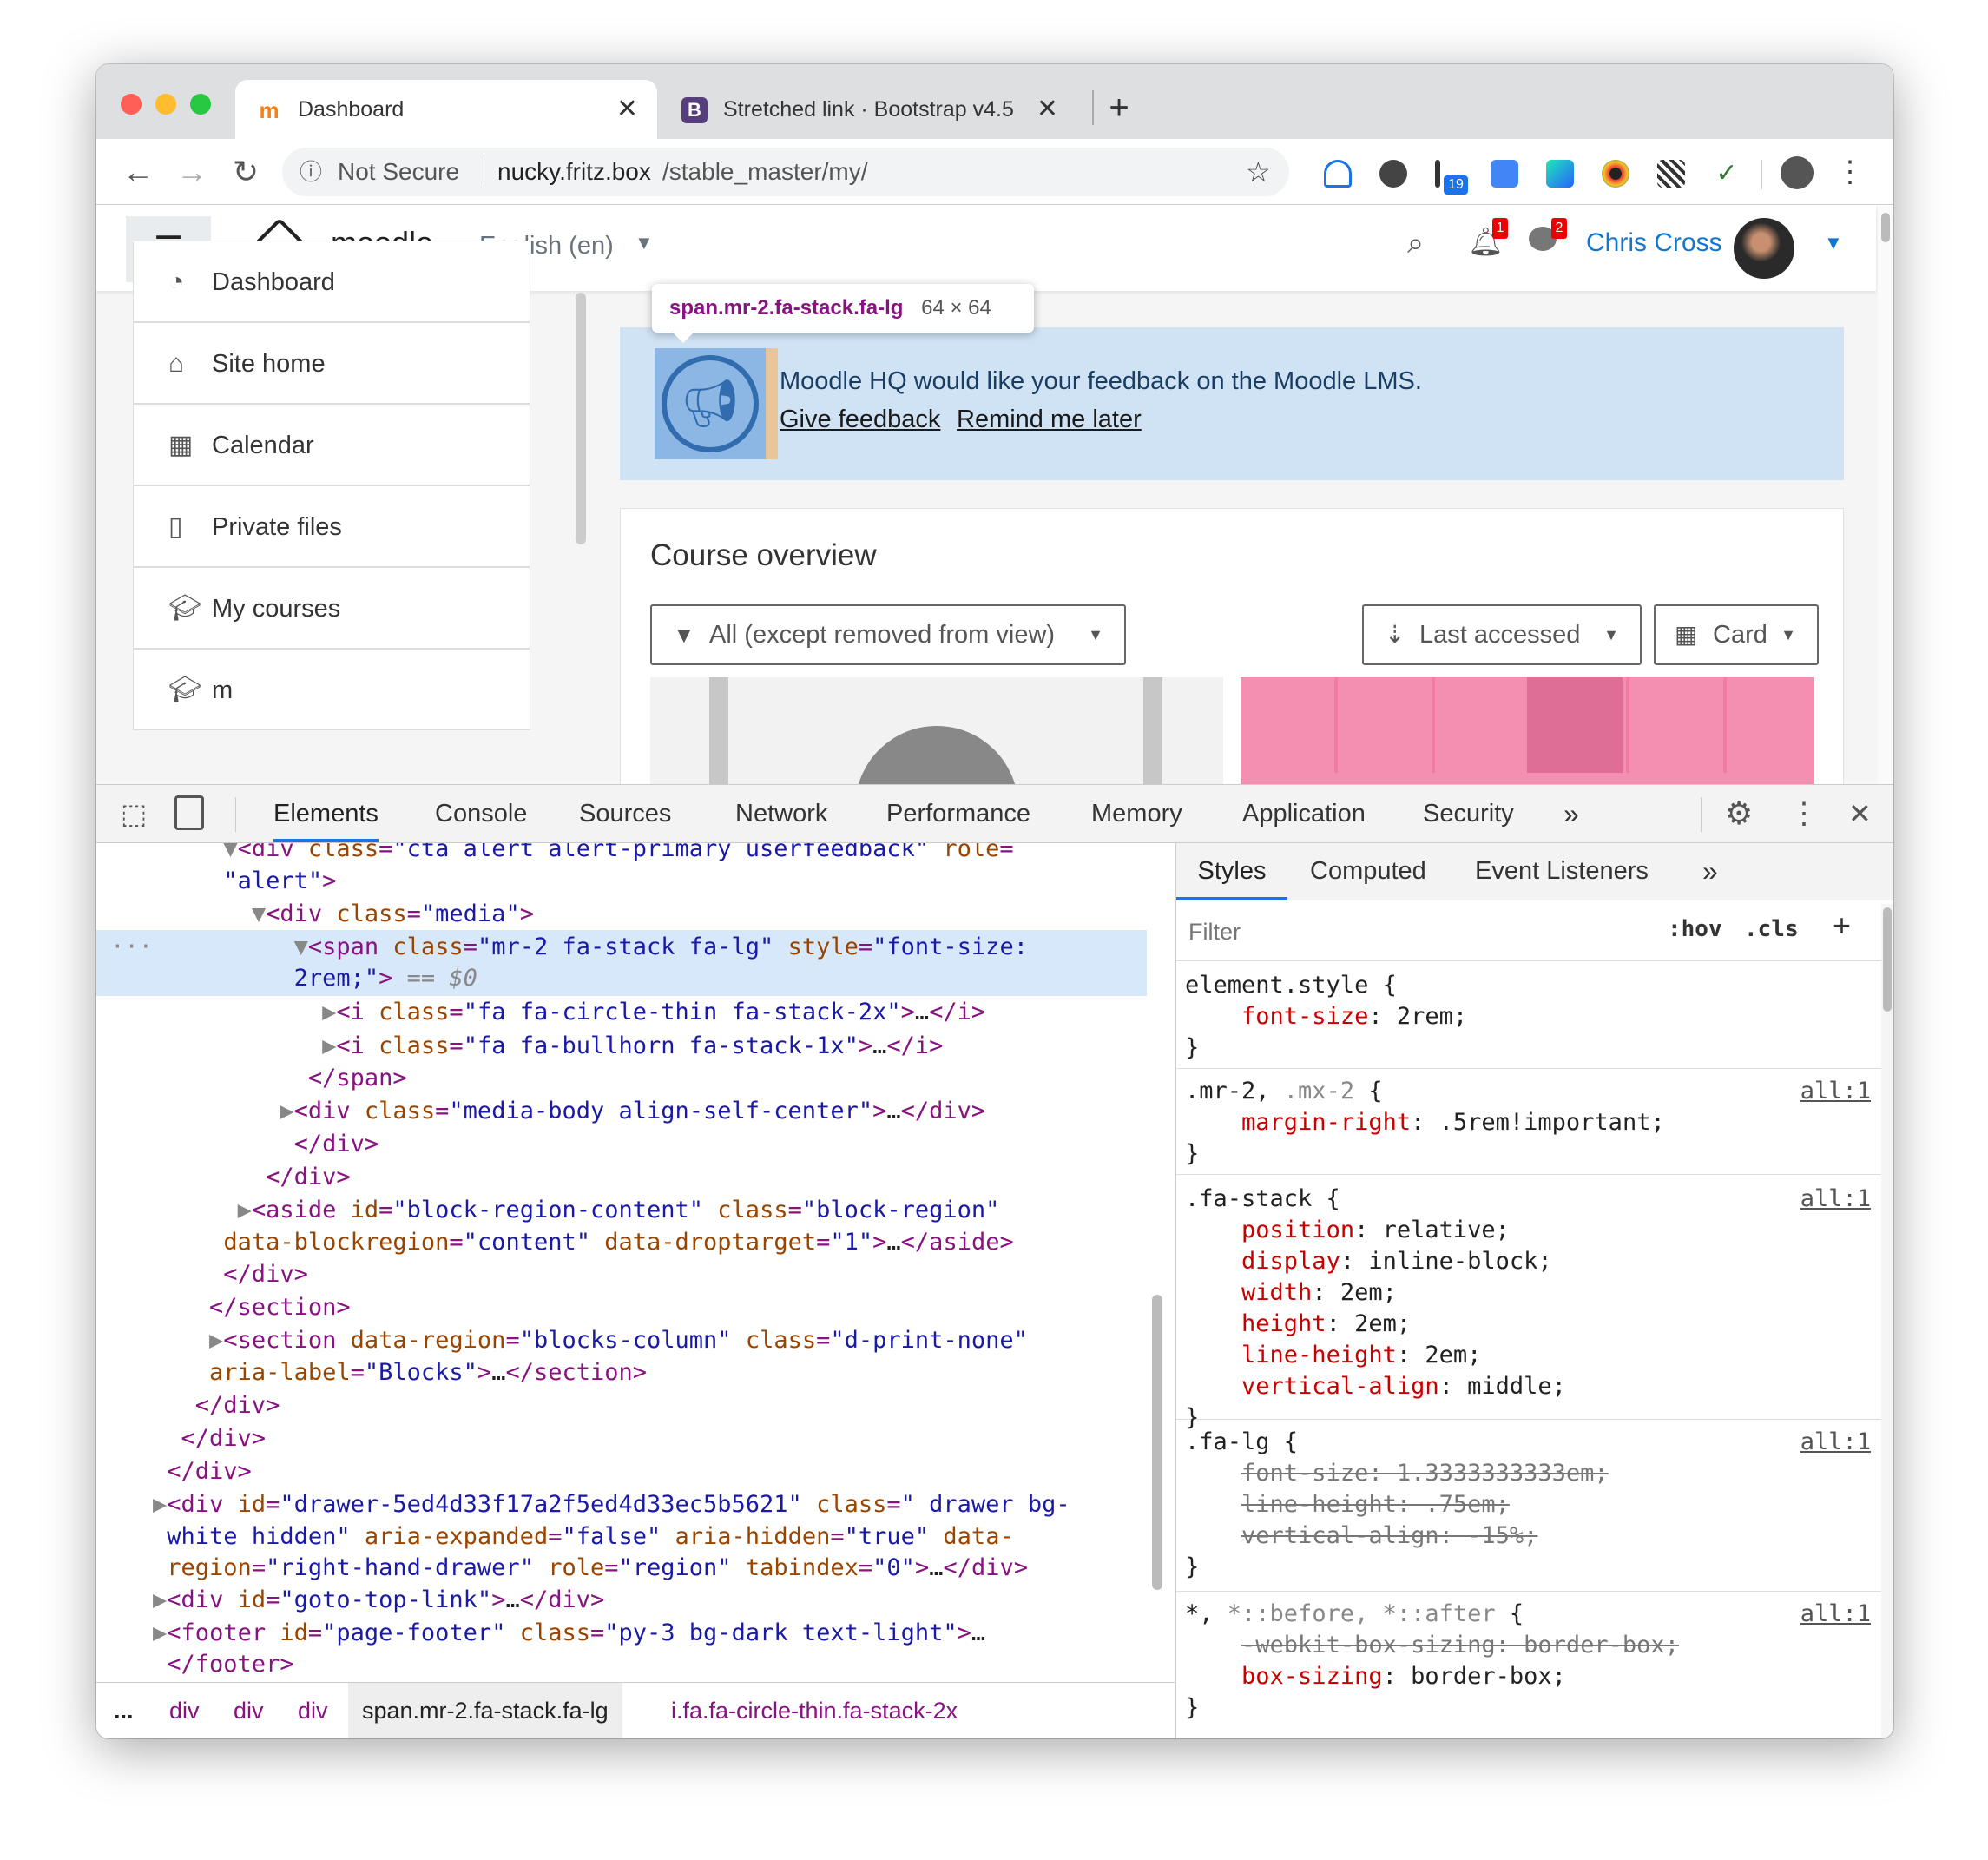 The width and height of the screenshot is (1988, 1860). I want to click on more-panels-chevron-icon: », so click(1710, 871).